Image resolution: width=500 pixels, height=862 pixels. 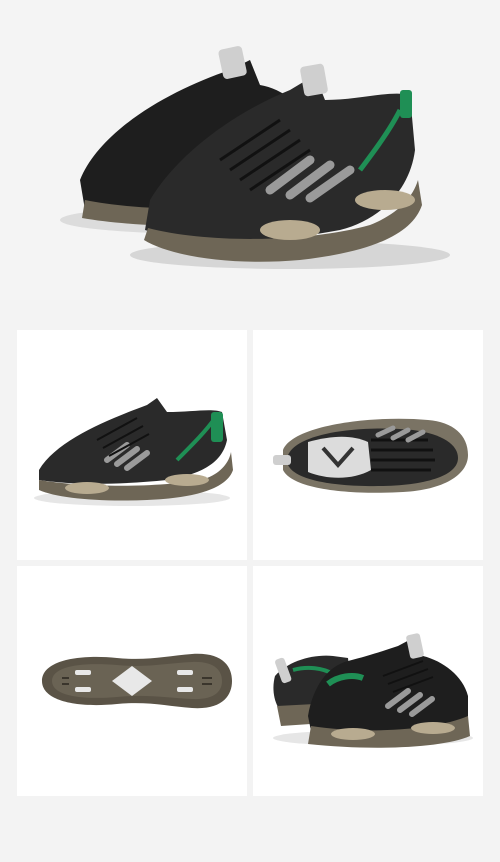 What do you see at coordinates (370, 455) in the screenshot?
I see `sneaker-top-icon` at bounding box center [370, 455].